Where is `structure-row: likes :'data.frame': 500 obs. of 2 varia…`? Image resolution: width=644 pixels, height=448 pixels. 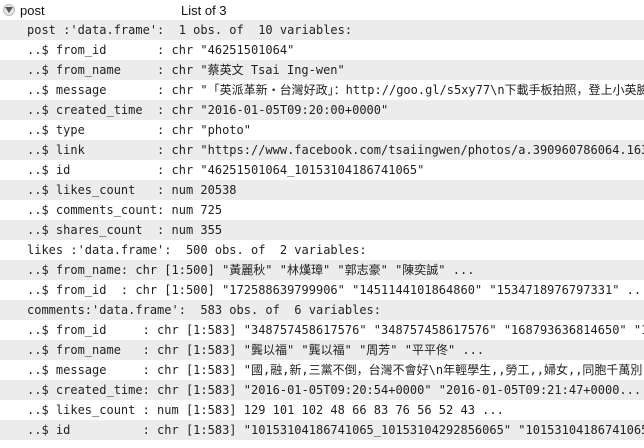 structure-row: likes :'data.frame': 500 obs. of 2 varia… is located at coordinates (197, 250).